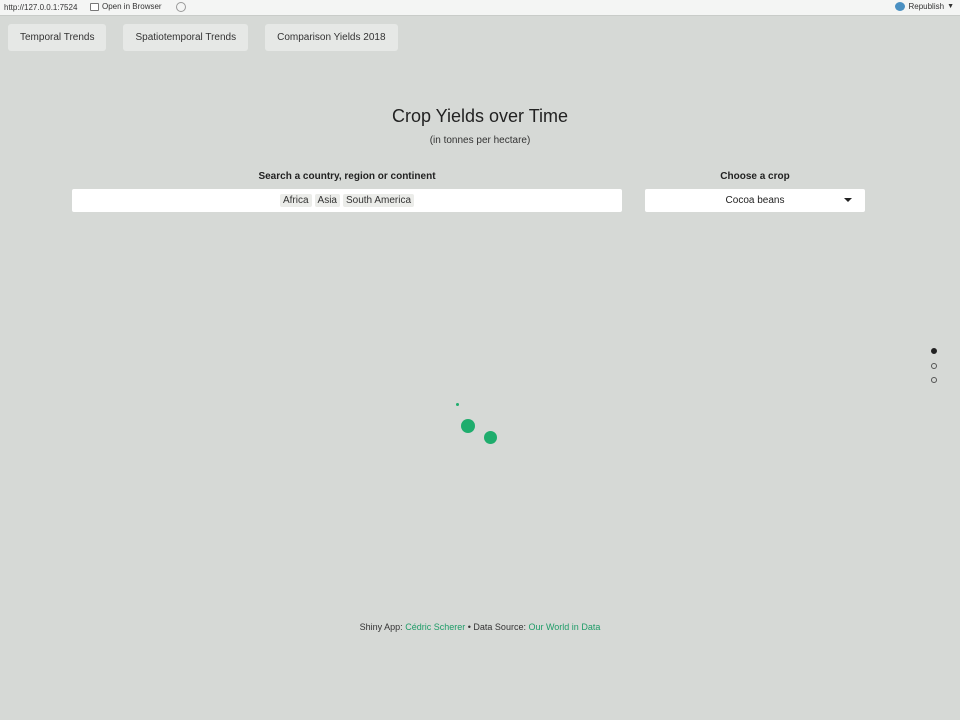 The image size is (960, 720). I want to click on tab-spatiotemporal-trends: Spatiotemporal Trends, so click(186, 37).